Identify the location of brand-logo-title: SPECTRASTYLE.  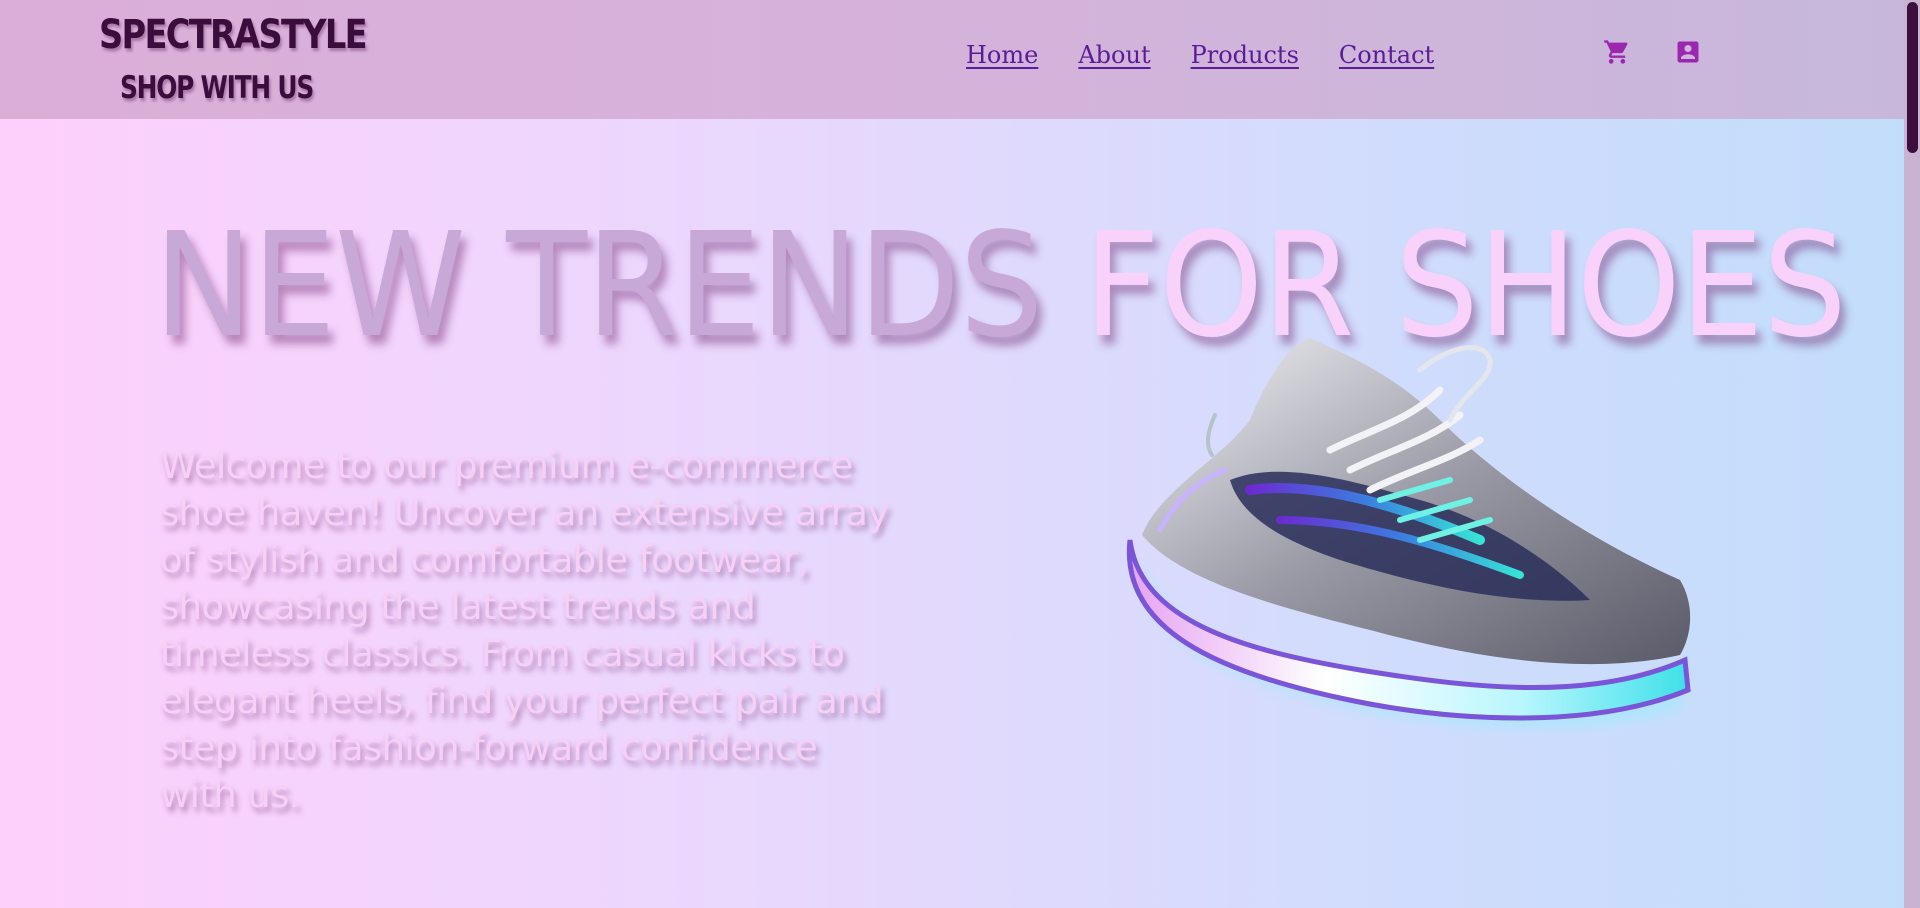
(233, 35).